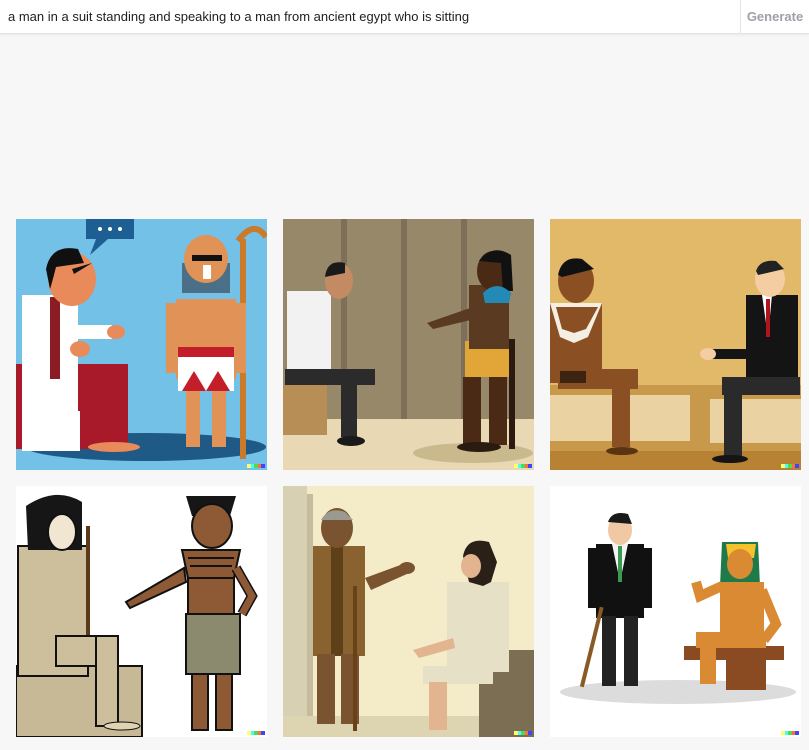 Image resolution: width=809 pixels, height=750 pixels. What do you see at coordinates (774, 16) in the screenshot?
I see `generate-button: Generate` at bounding box center [774, 16].